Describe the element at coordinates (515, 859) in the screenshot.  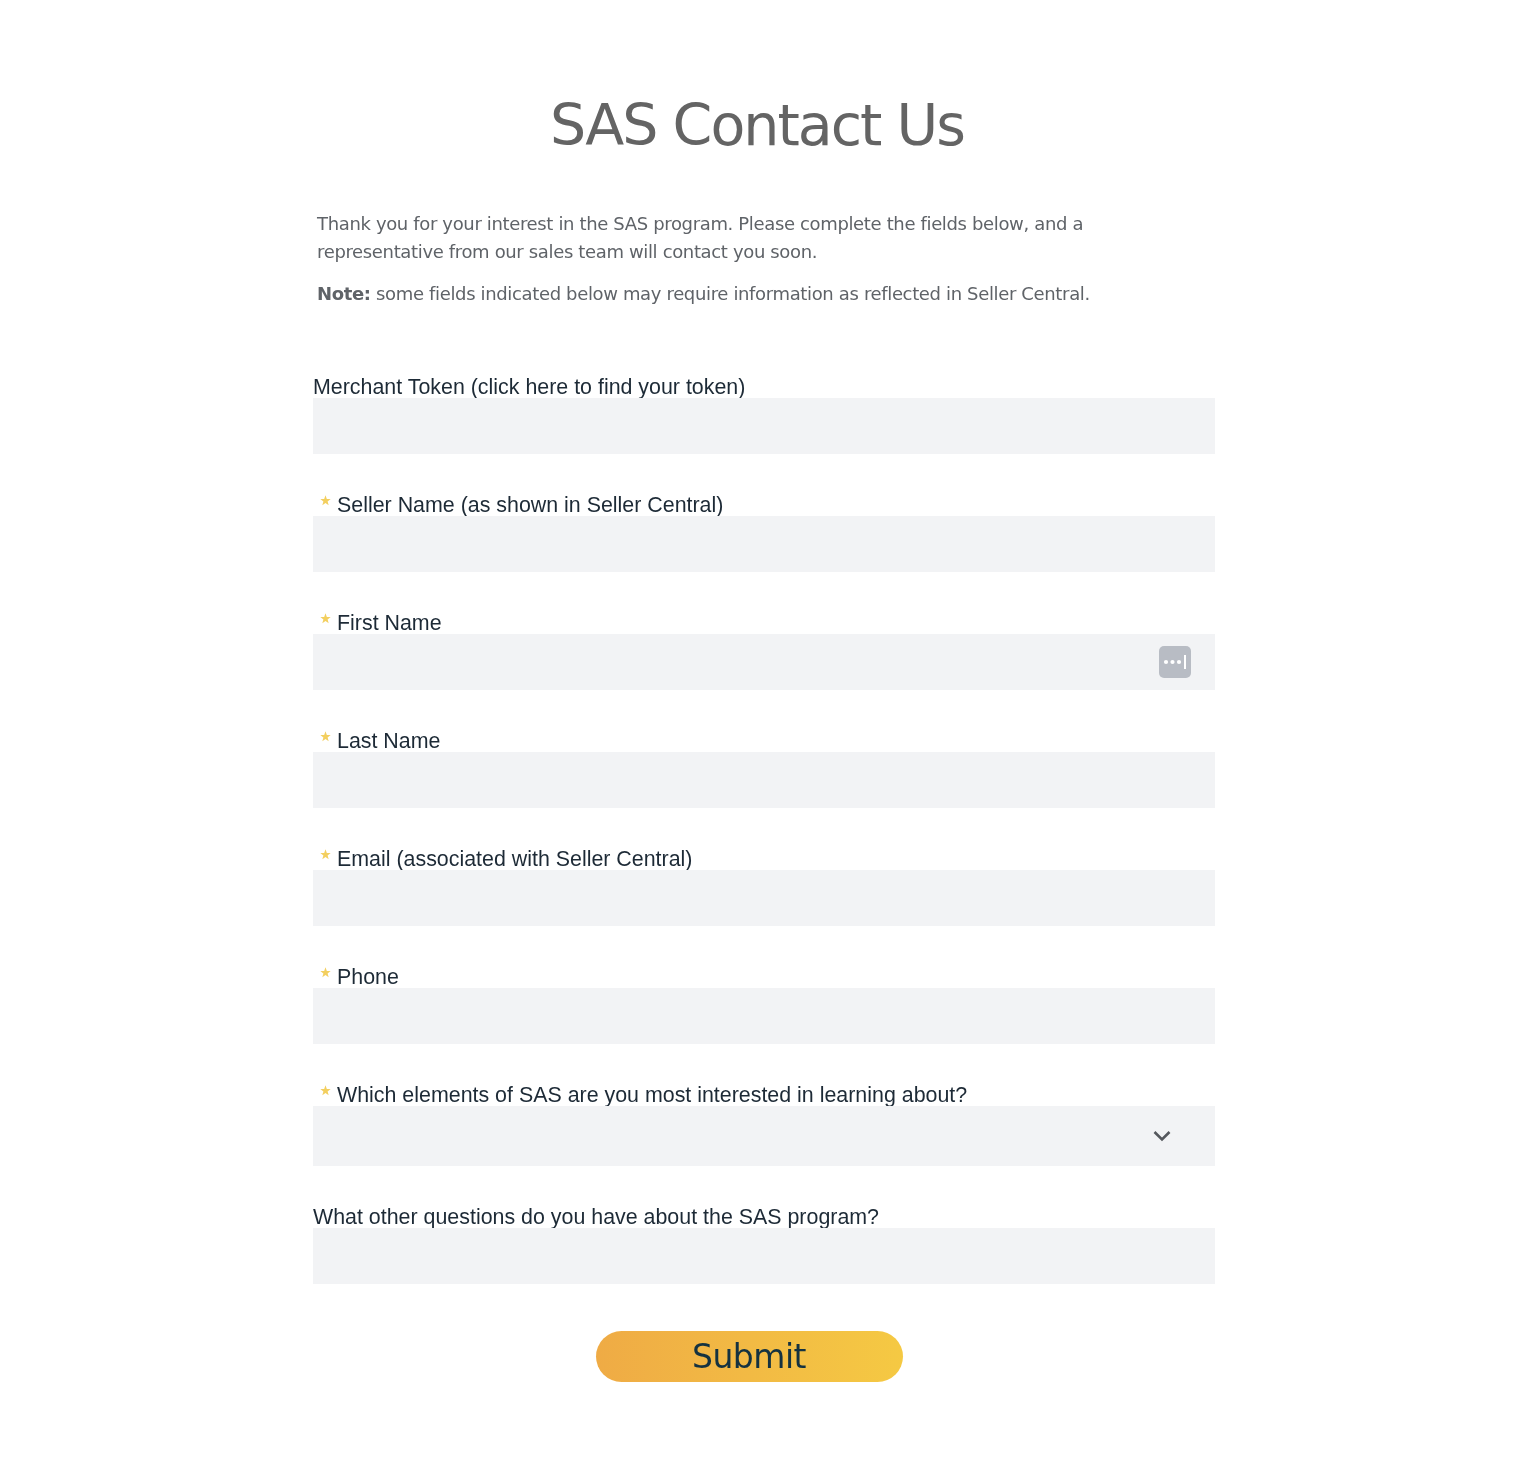
I see `field-label: Email (associated with Seller Central)` at that location.